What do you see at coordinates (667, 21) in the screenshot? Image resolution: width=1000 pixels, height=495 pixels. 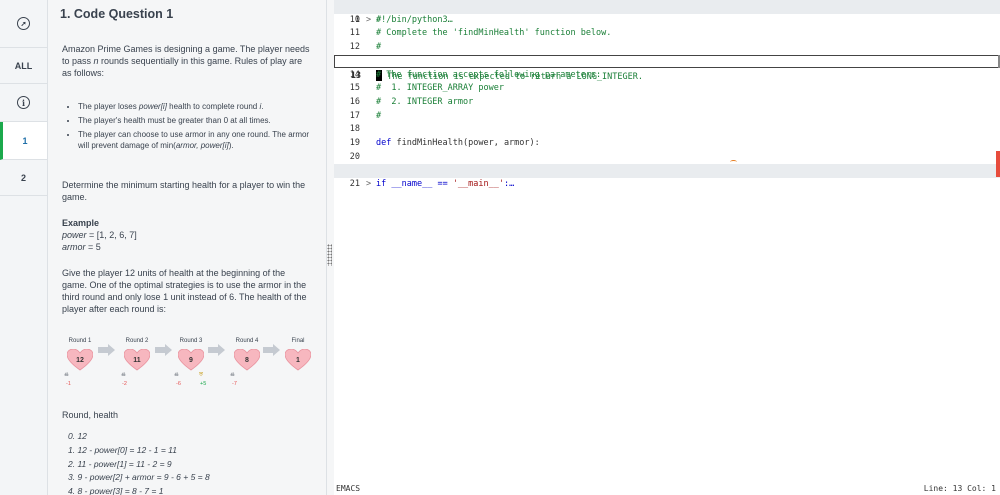 I see `code-line: 10 #` at bounding box center [667, 21].